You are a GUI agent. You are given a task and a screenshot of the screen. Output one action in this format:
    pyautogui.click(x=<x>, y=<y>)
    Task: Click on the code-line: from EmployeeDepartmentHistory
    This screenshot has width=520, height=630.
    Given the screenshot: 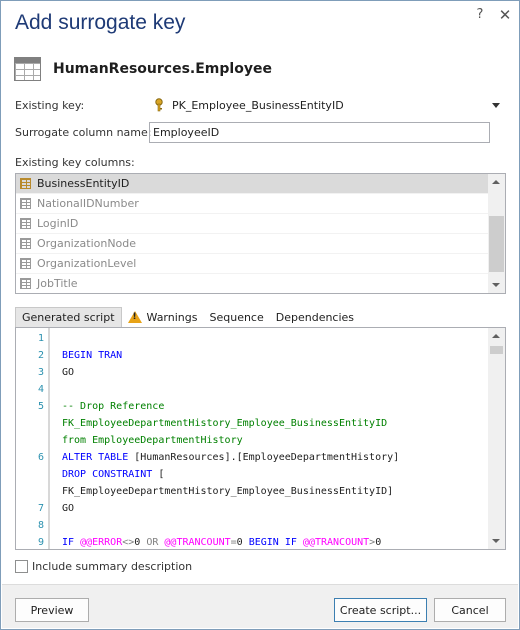 What is the action you would take?
    pyautogui.click(x=152, y=440)
    